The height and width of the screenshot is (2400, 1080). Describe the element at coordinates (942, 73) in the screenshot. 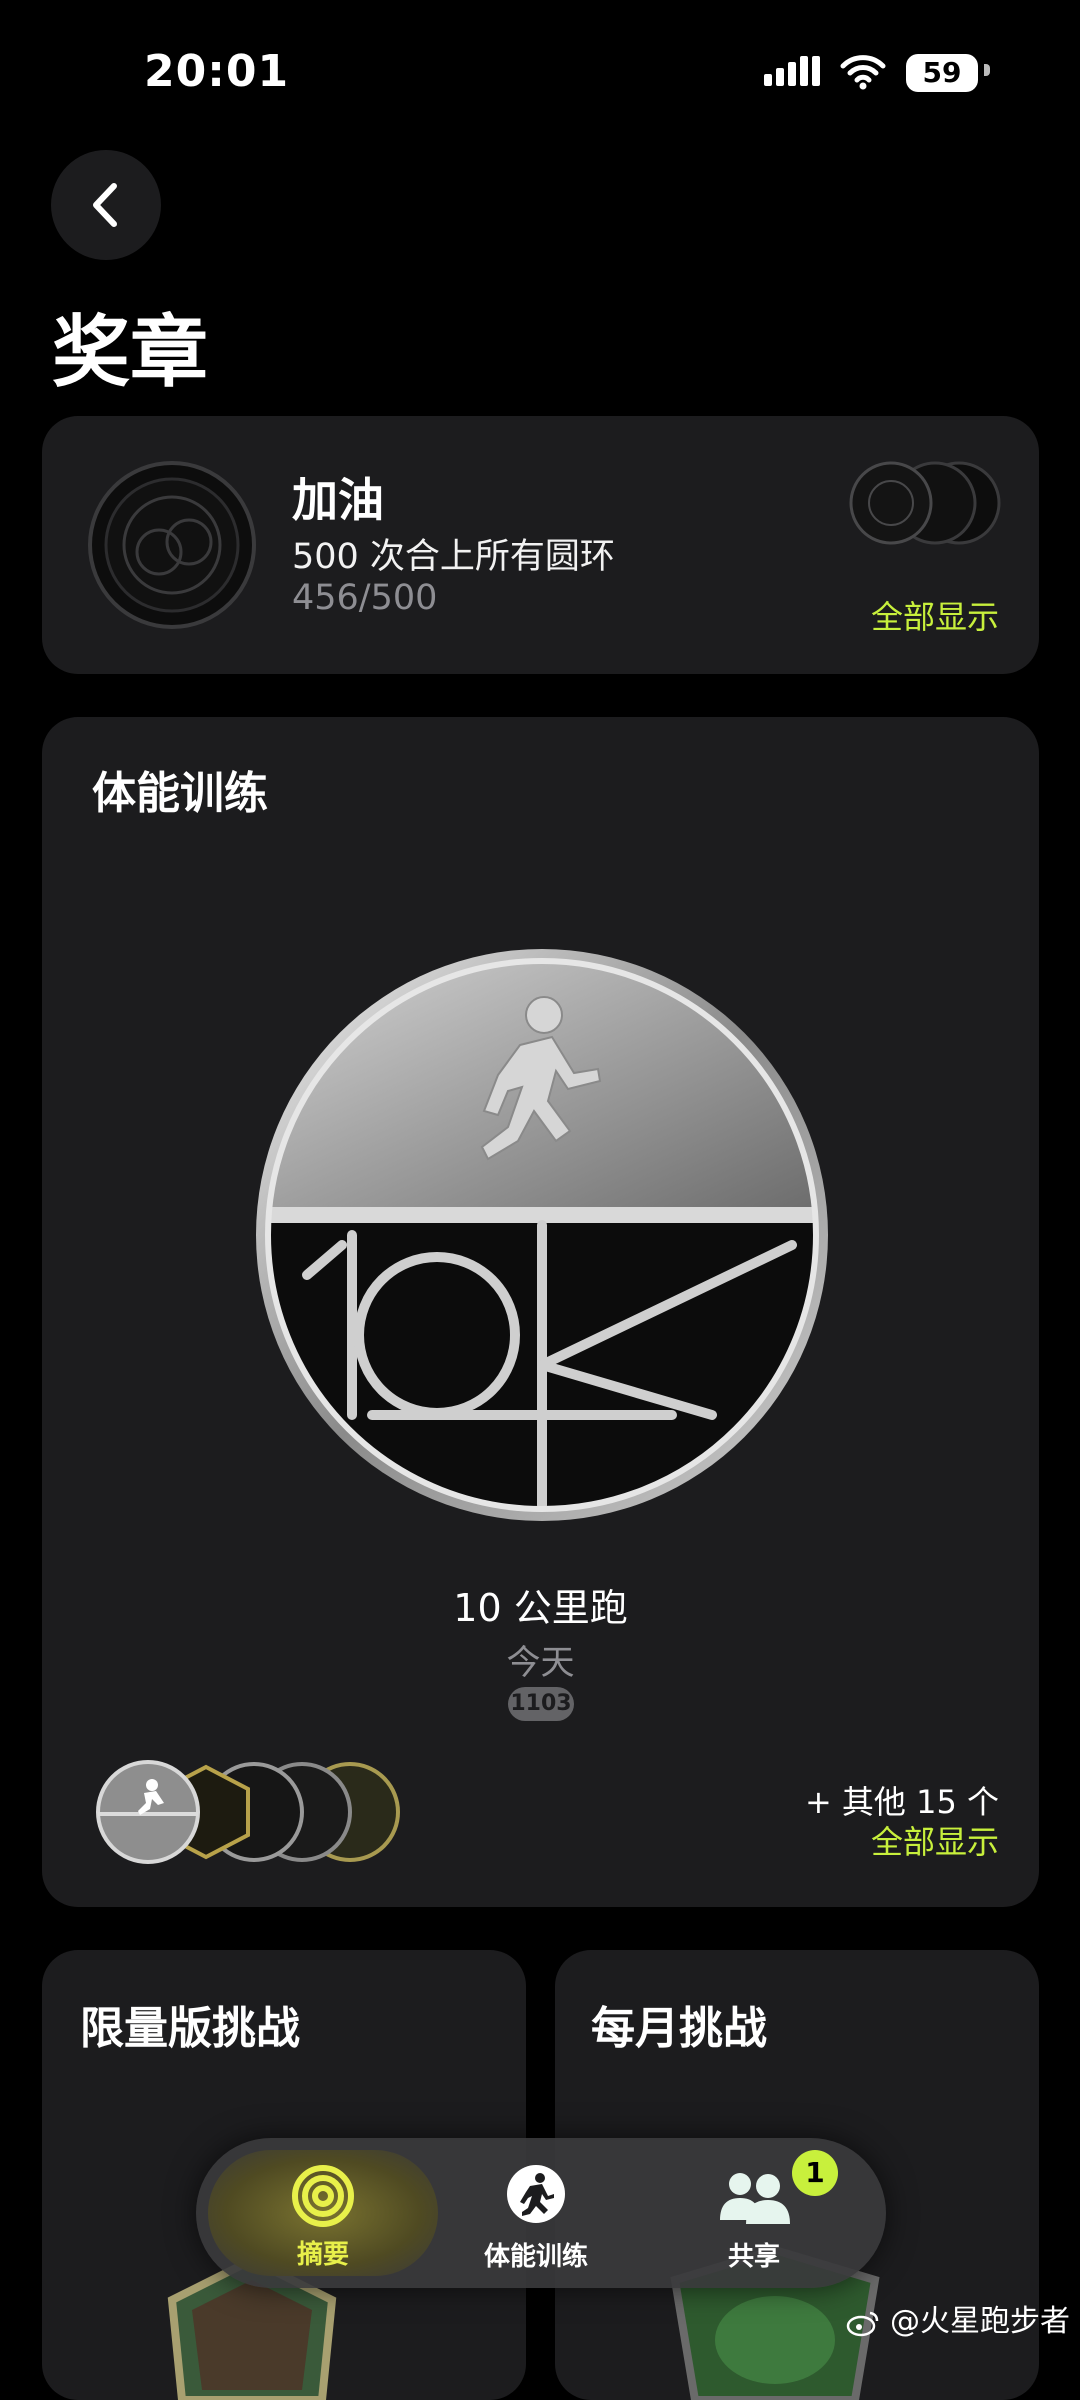

I see `battery-level: 59` at that location.